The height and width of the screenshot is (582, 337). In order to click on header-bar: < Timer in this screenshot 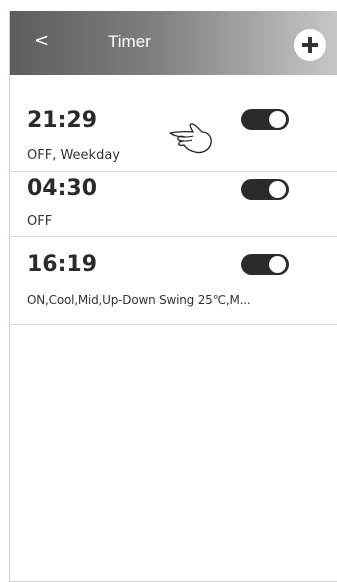, I will do `click(173, 43)`.